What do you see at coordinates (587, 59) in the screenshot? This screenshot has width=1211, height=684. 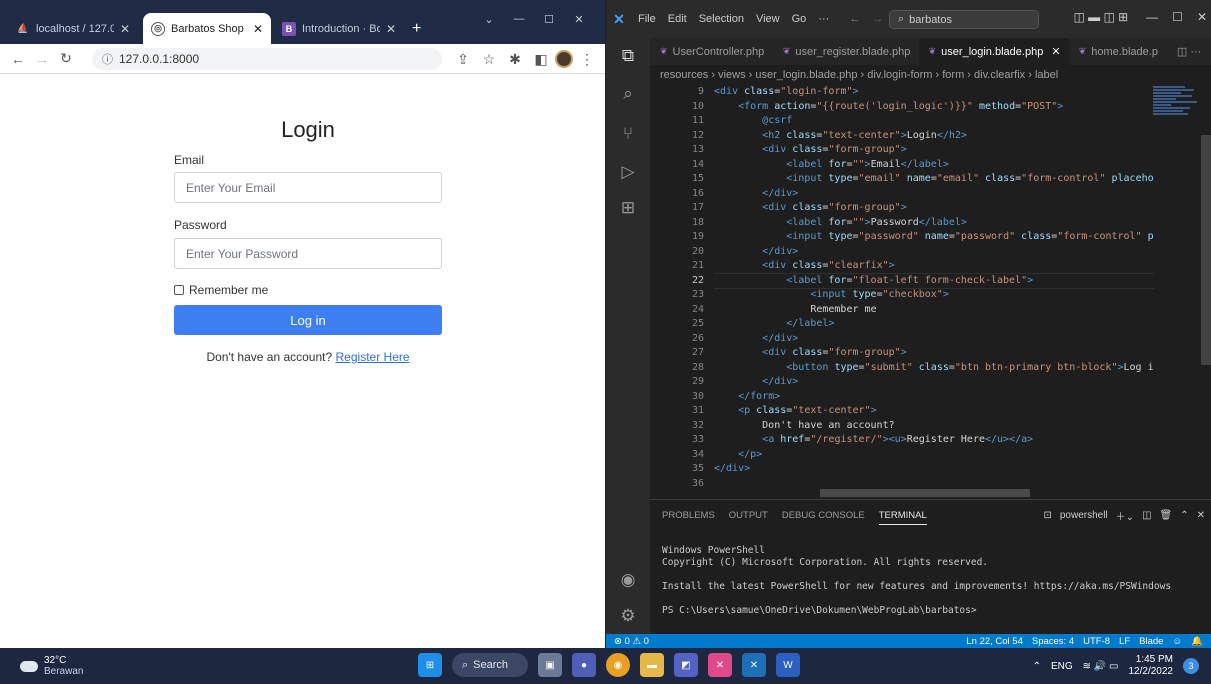 I see `menu-kebab-icon: ⋮` at bounding box center [587, 59].